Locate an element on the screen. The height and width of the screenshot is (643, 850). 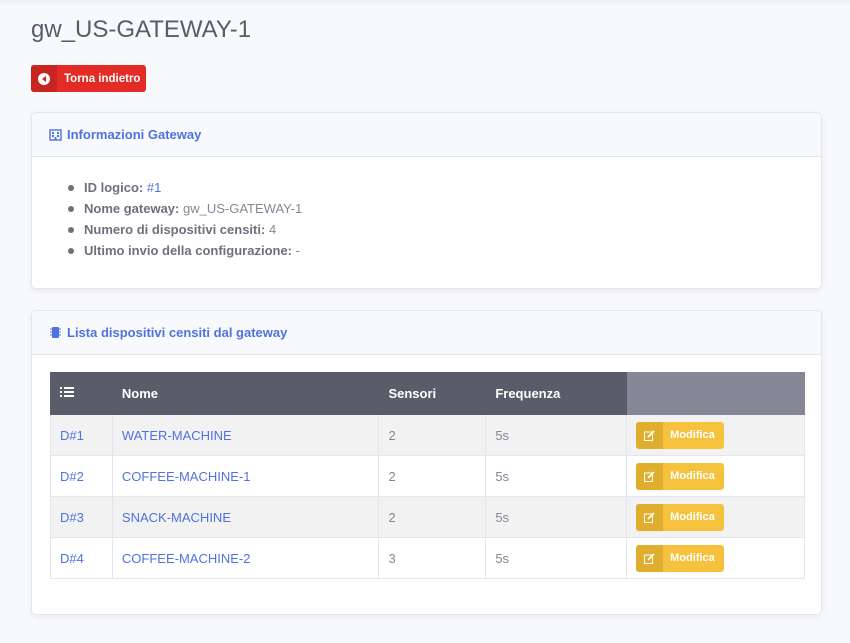
gateway-info-header: Informazioni Gateway is located at coordinates (426, 135).